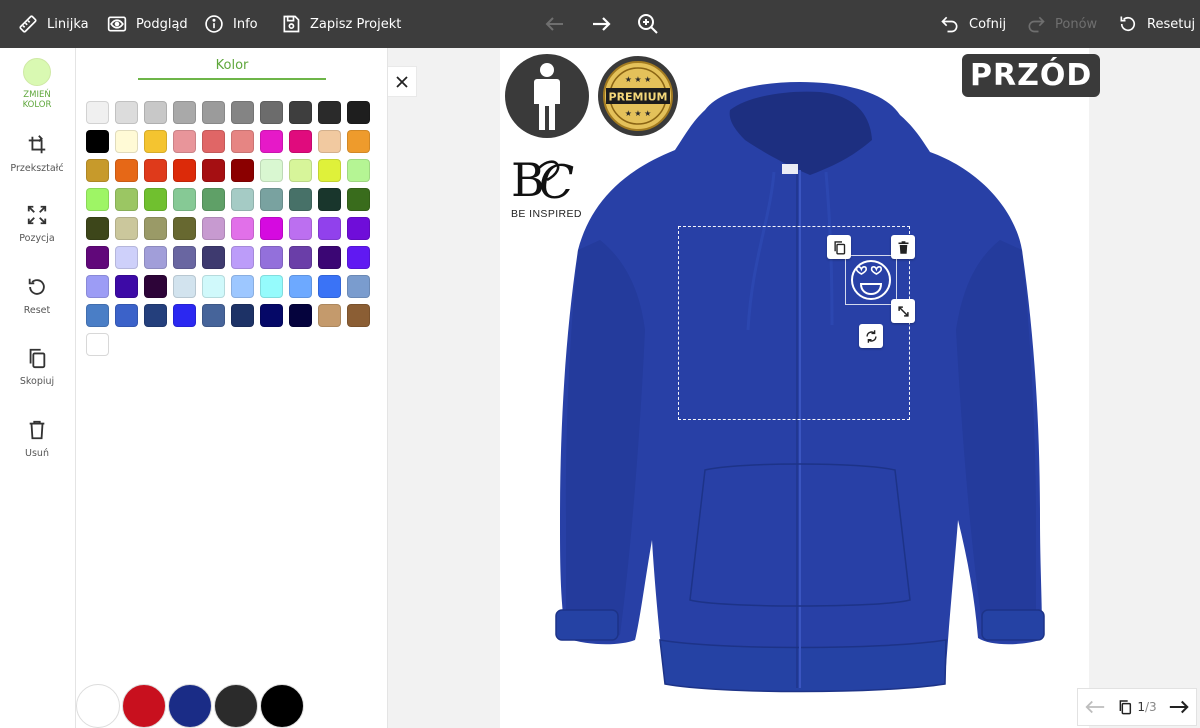  Describe the element at coordinates (1095, 707) in the screenshot. I see `pager-prev-icon` at that location.